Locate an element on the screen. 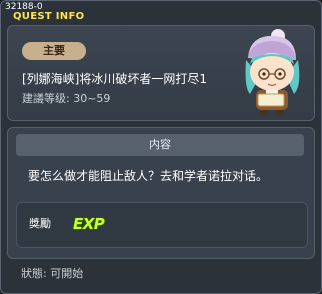  content-section-header: 内容 is located at coordinates (160, 145).